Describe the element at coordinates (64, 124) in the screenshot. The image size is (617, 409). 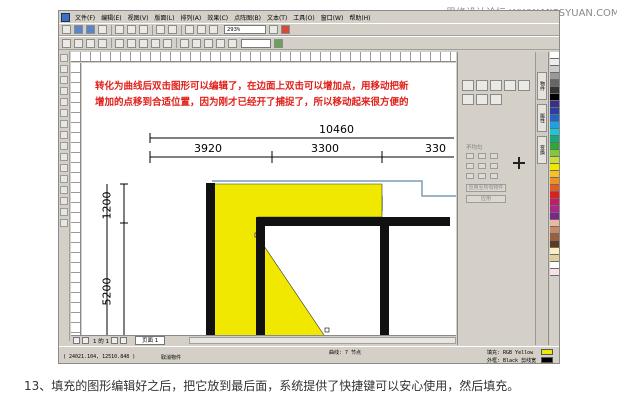
I see `rectangle-tool-icon` at that location.